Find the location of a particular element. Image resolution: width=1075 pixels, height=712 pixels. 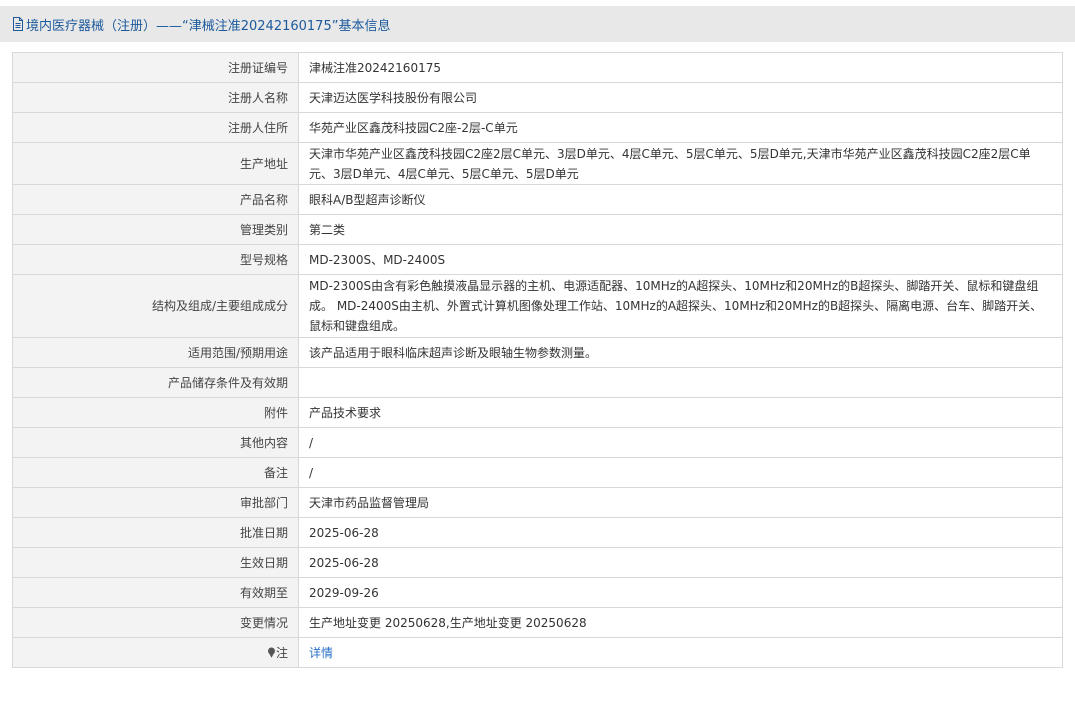

field-value: 第二类 is located at coordinates (680, 229).